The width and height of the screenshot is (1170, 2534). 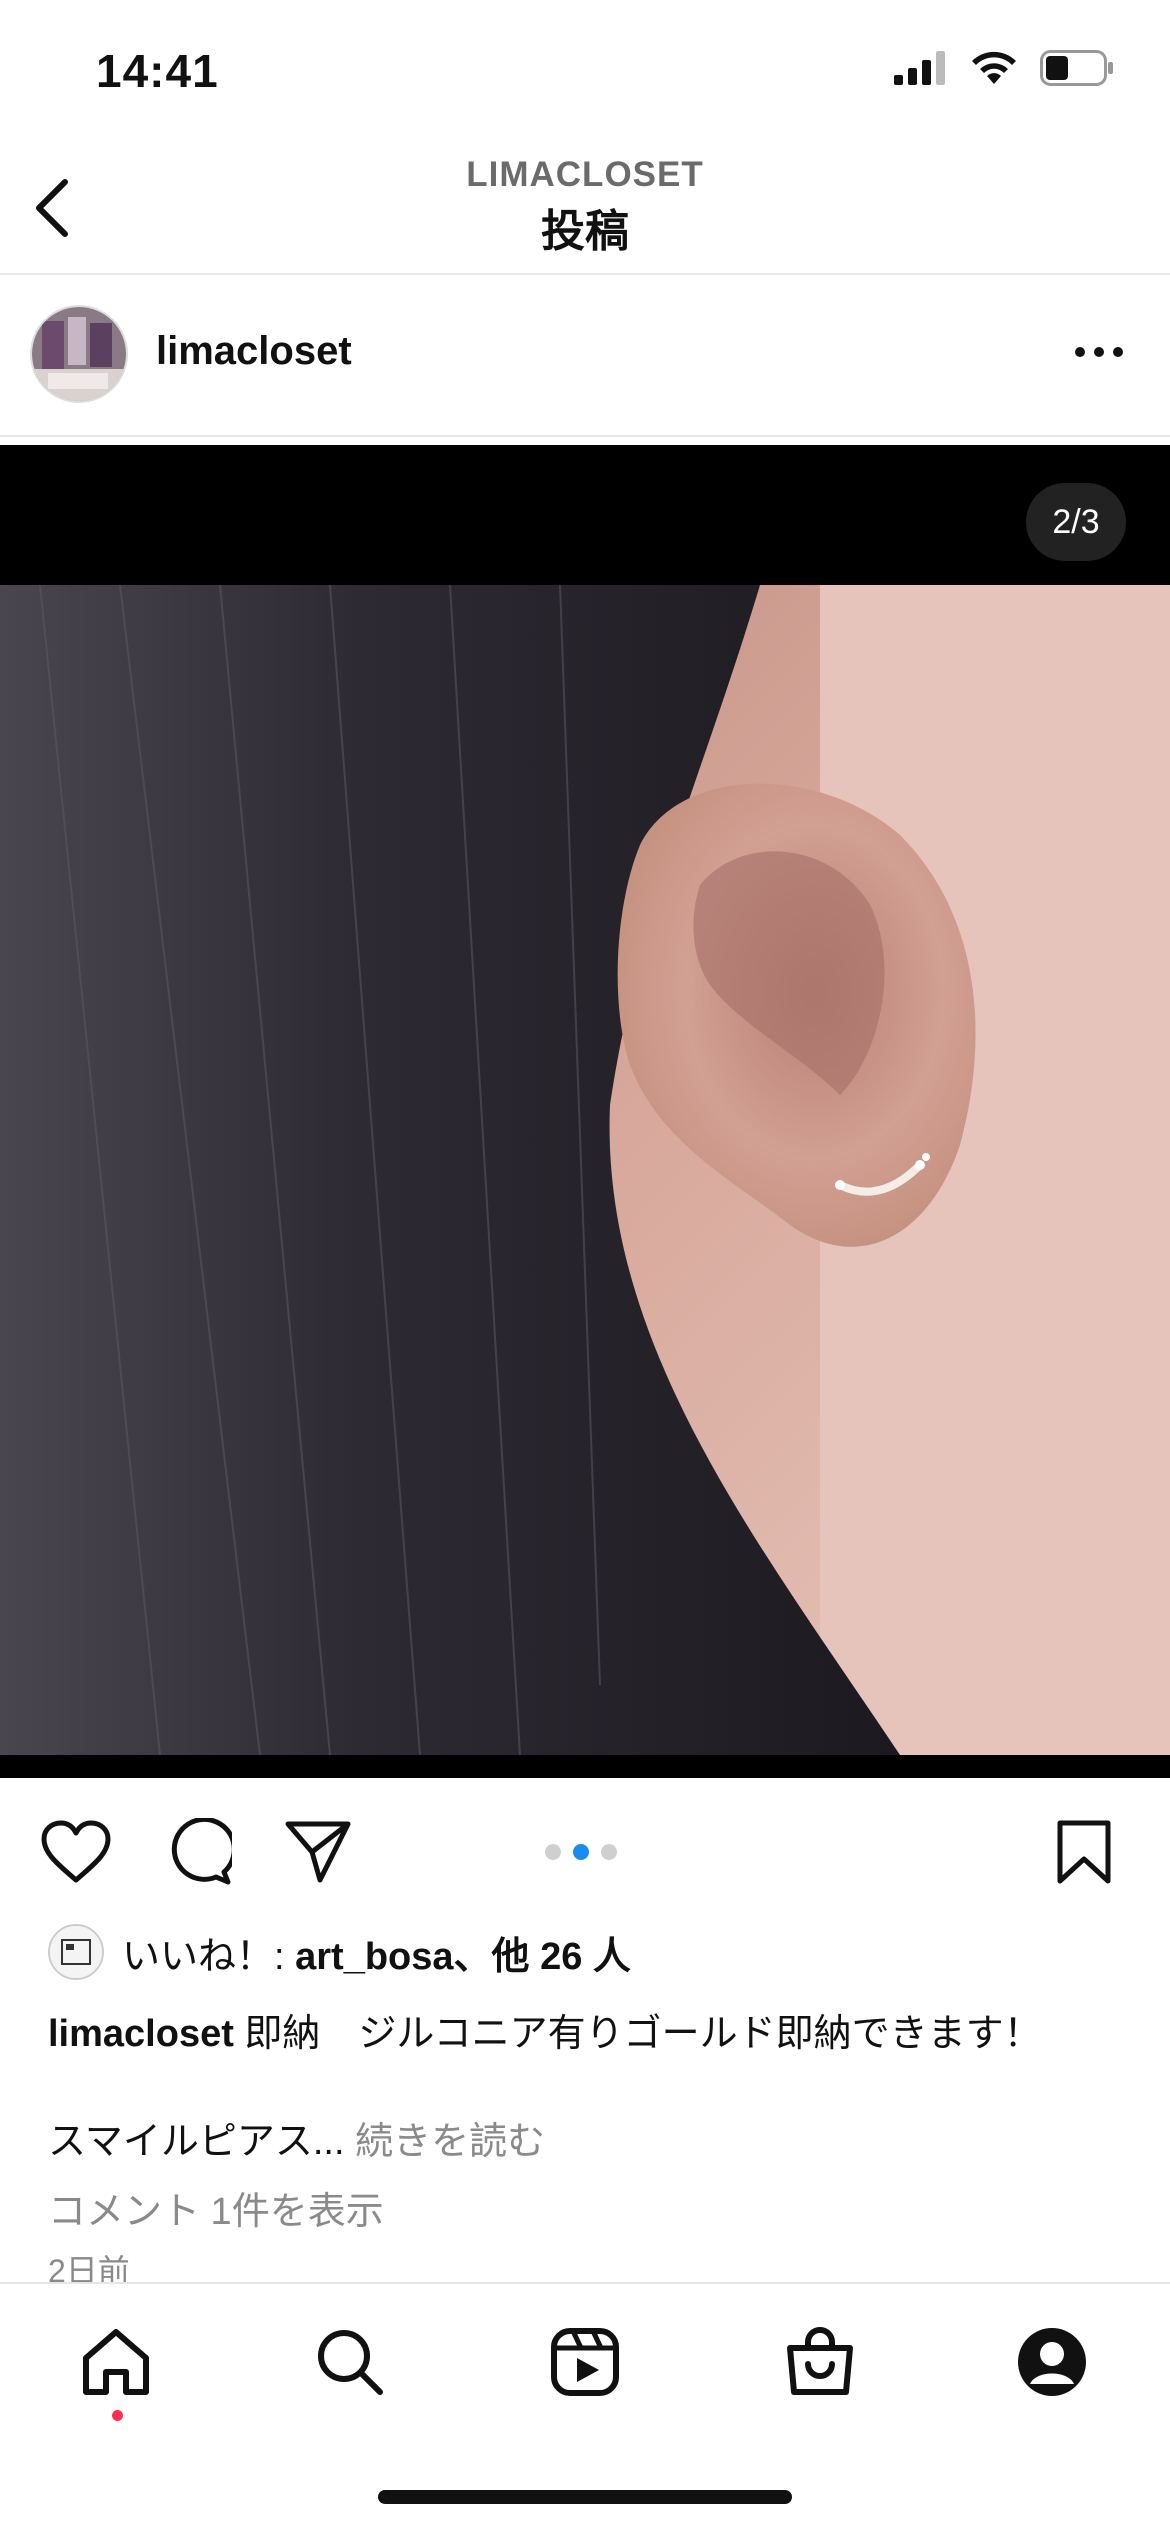 I want to click on tab-profile, so click(x=1052, y=2362).